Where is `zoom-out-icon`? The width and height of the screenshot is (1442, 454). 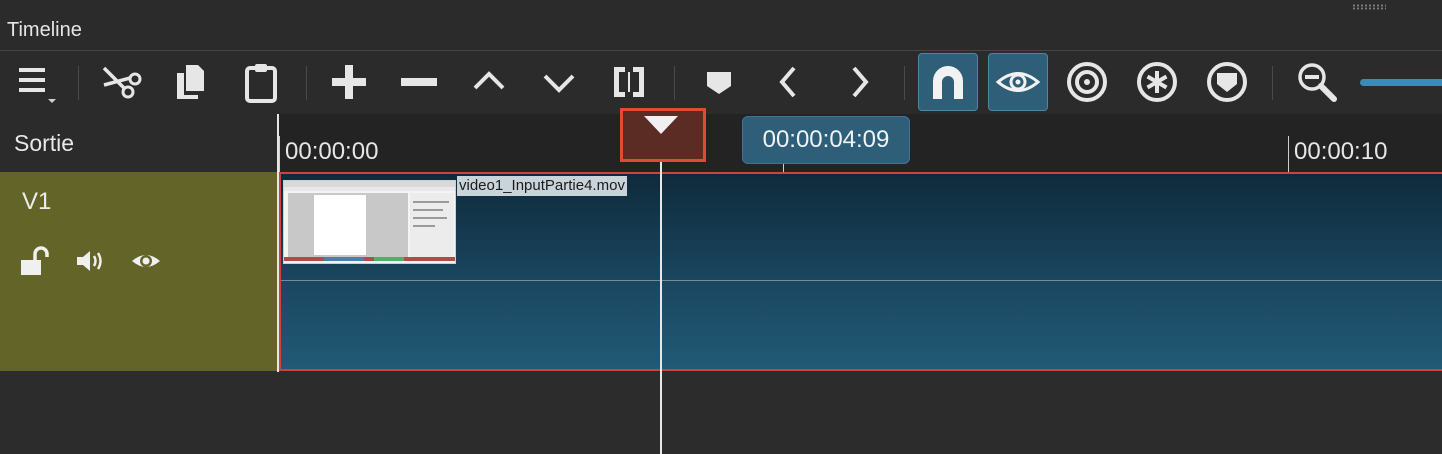
zoom-out-icon is located at coordinates (1317, 82).